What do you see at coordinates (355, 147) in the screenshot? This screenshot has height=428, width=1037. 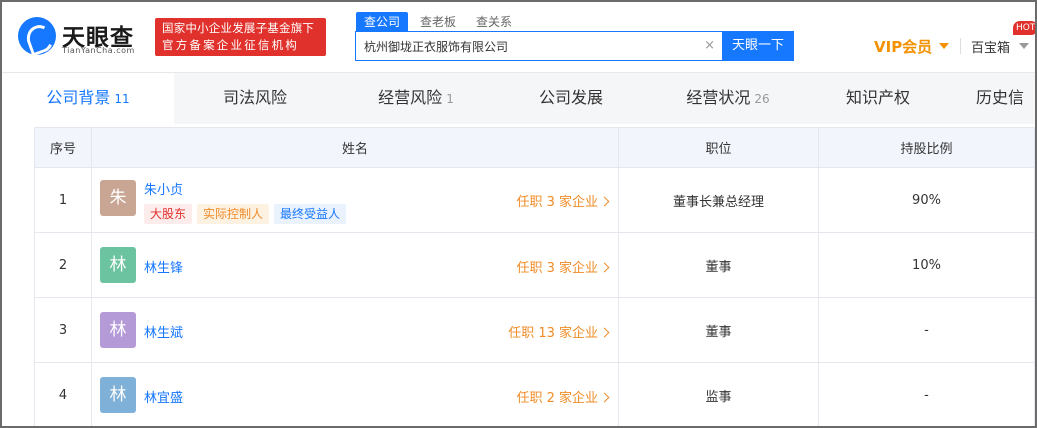 I see `header-name: 姓名` at bounding box center [355, 147].